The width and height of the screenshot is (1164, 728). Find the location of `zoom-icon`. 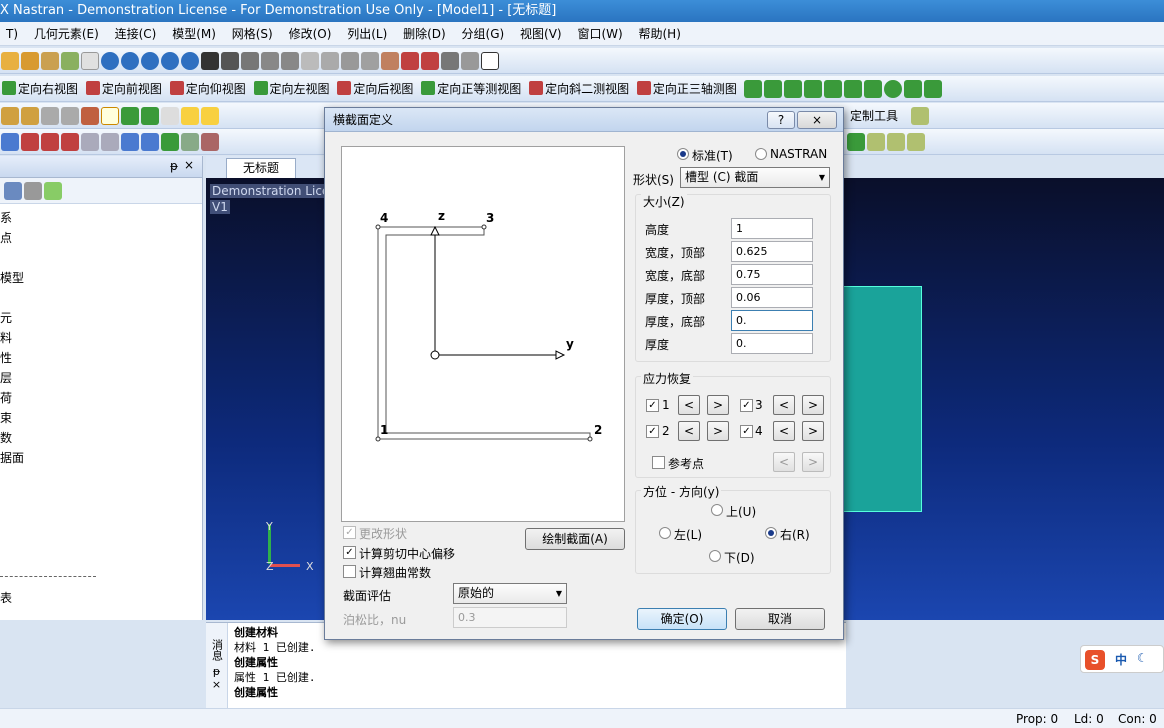

zoom-icon is located at coordinates (250, 61).